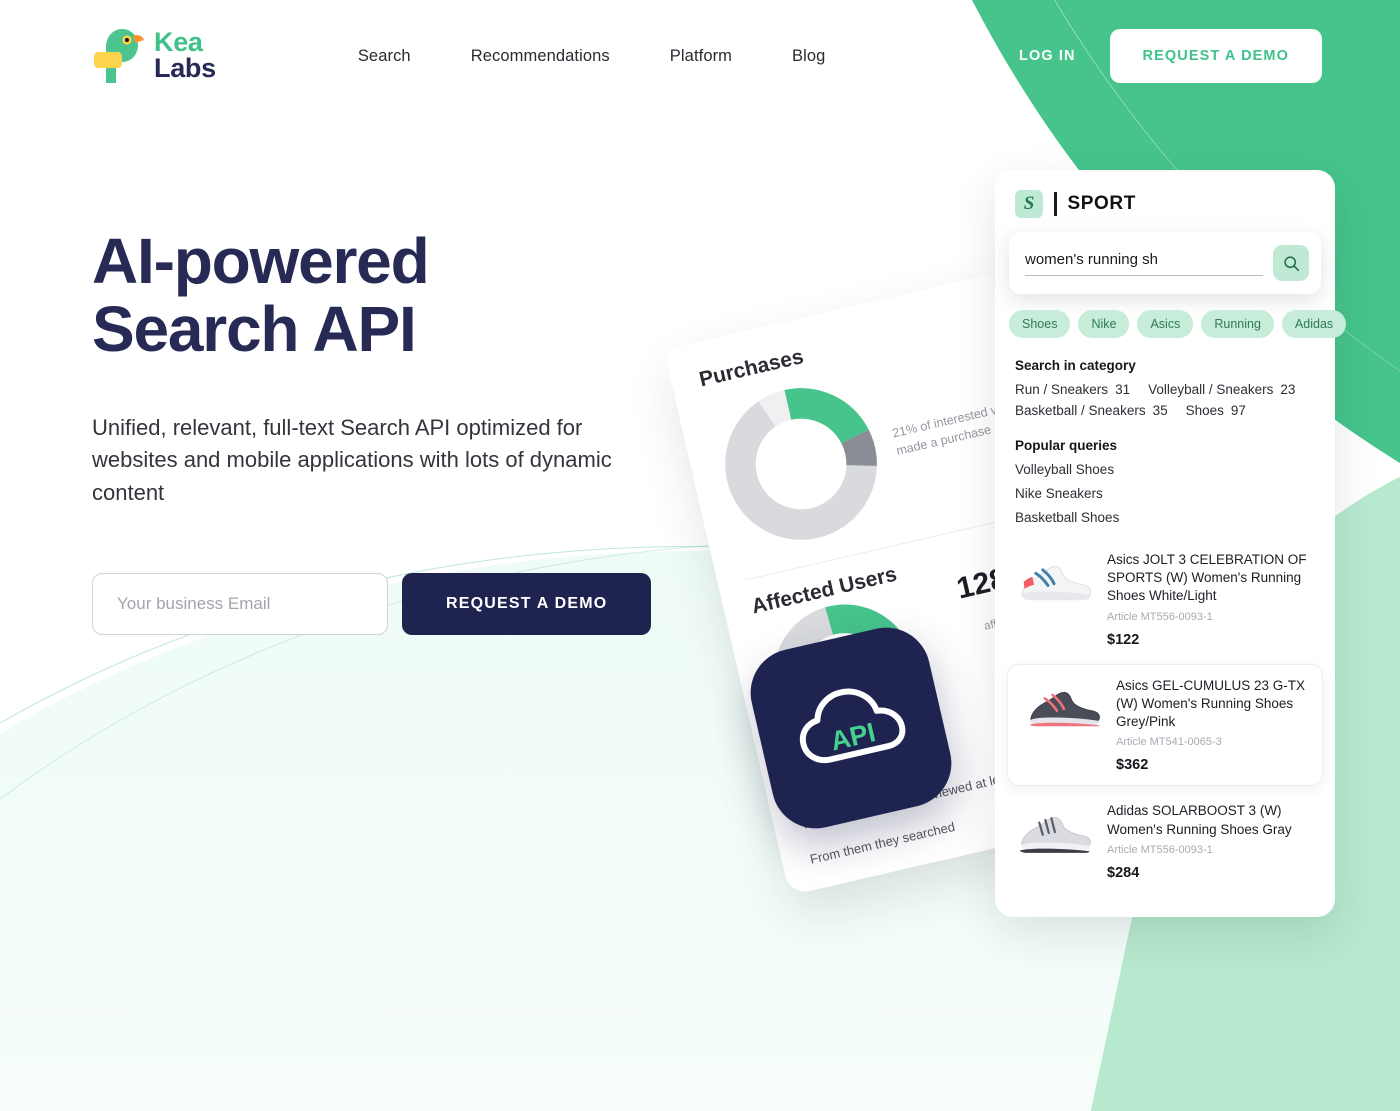 The image size is (1400, 1111). What do you see at coordinates (527, 604) in the screenshot?
I see `hero-request-demo-button: REQUEST A DEMO` at bounding box center [527, 604].